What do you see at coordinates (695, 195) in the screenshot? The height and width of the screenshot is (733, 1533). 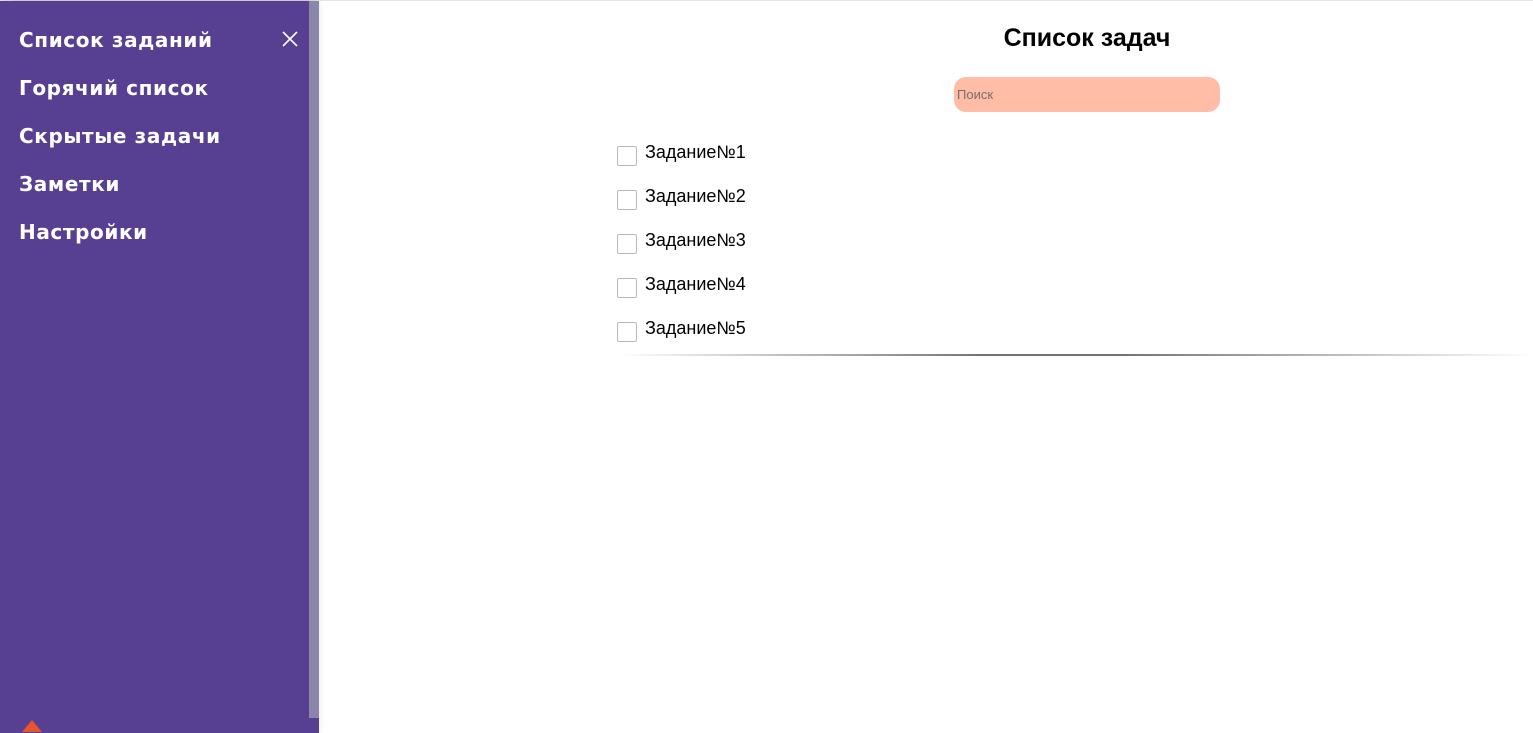 I see `task-label: Задание№2` at bounding box center [695, 195].